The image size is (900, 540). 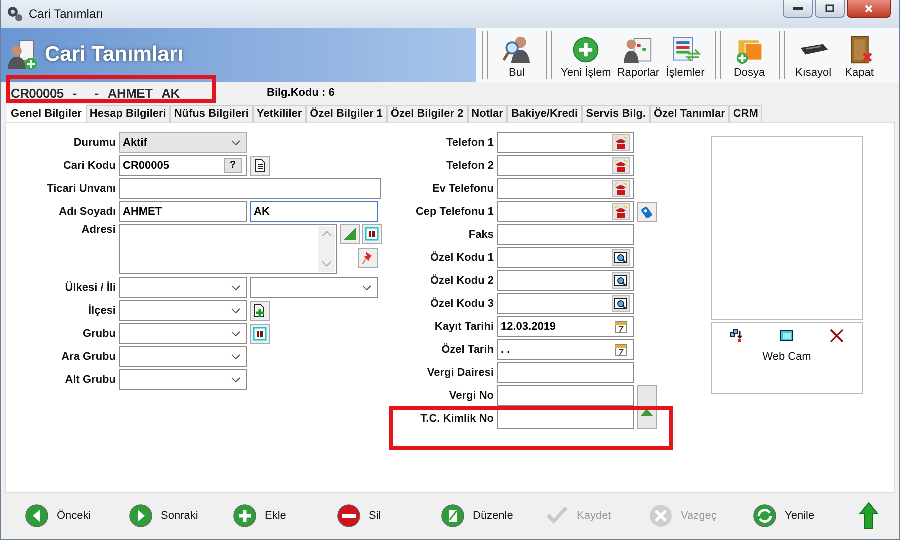 I want to click on tab: Nüfus Bilgileri, so click(x=211, y=113).